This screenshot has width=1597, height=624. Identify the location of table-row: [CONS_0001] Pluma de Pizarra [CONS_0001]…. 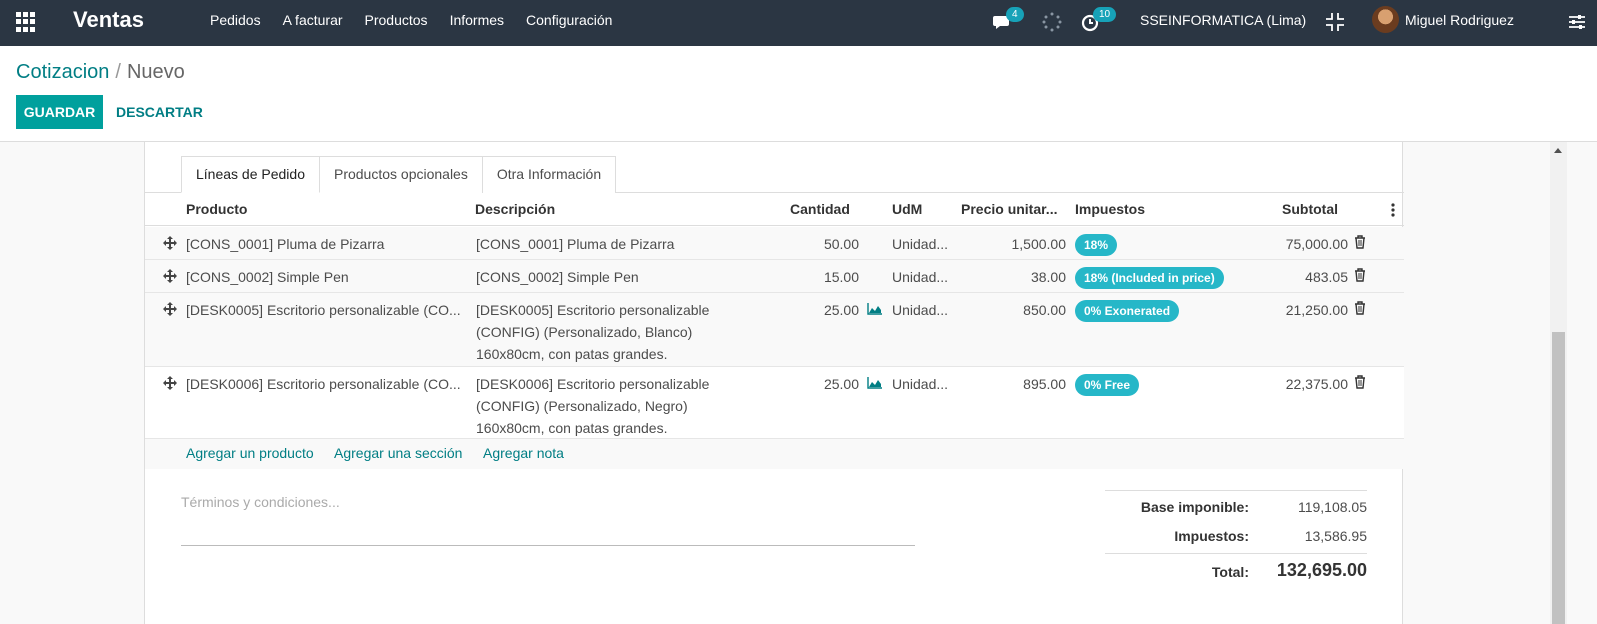
(774, 243).